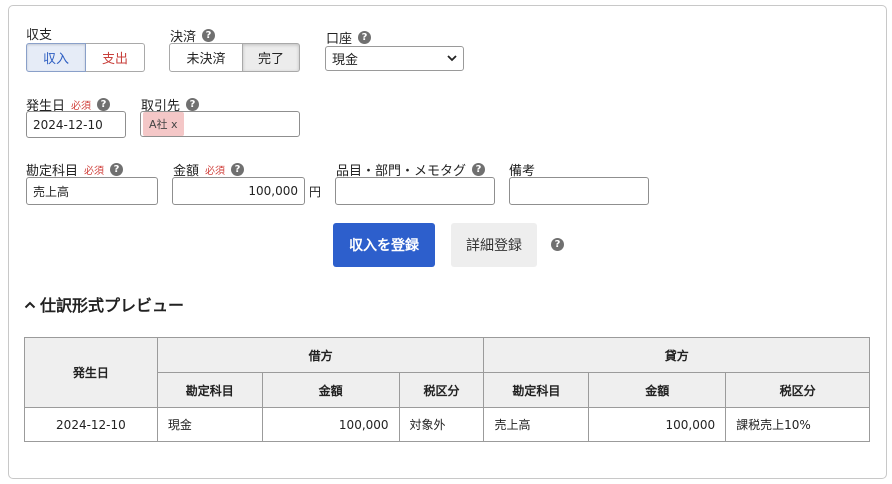 The image size is (892, 484). I want to click on item-tags-input, so click(415, 191).